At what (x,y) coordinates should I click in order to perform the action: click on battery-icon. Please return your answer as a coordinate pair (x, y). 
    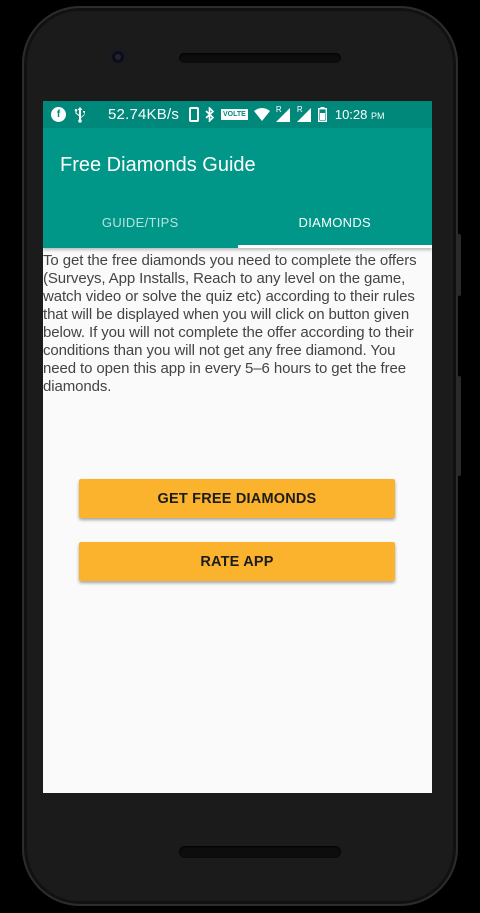
    Looking at the image, I should click on (322, 114).